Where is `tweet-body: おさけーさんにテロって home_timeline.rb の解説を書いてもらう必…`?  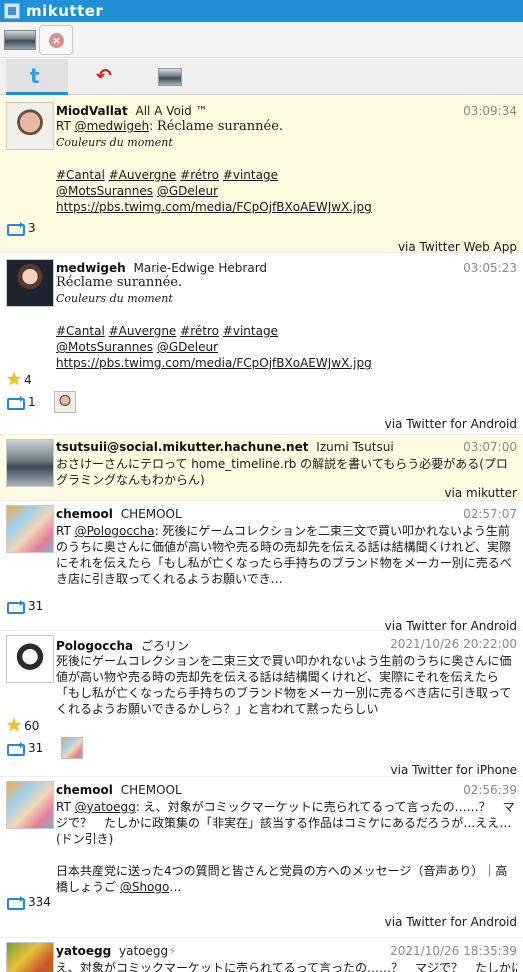
tweet-body: おさけーさんにテロって home_timeline.rb の解説を書いてもらう必… is located at coordinates (282, 472).